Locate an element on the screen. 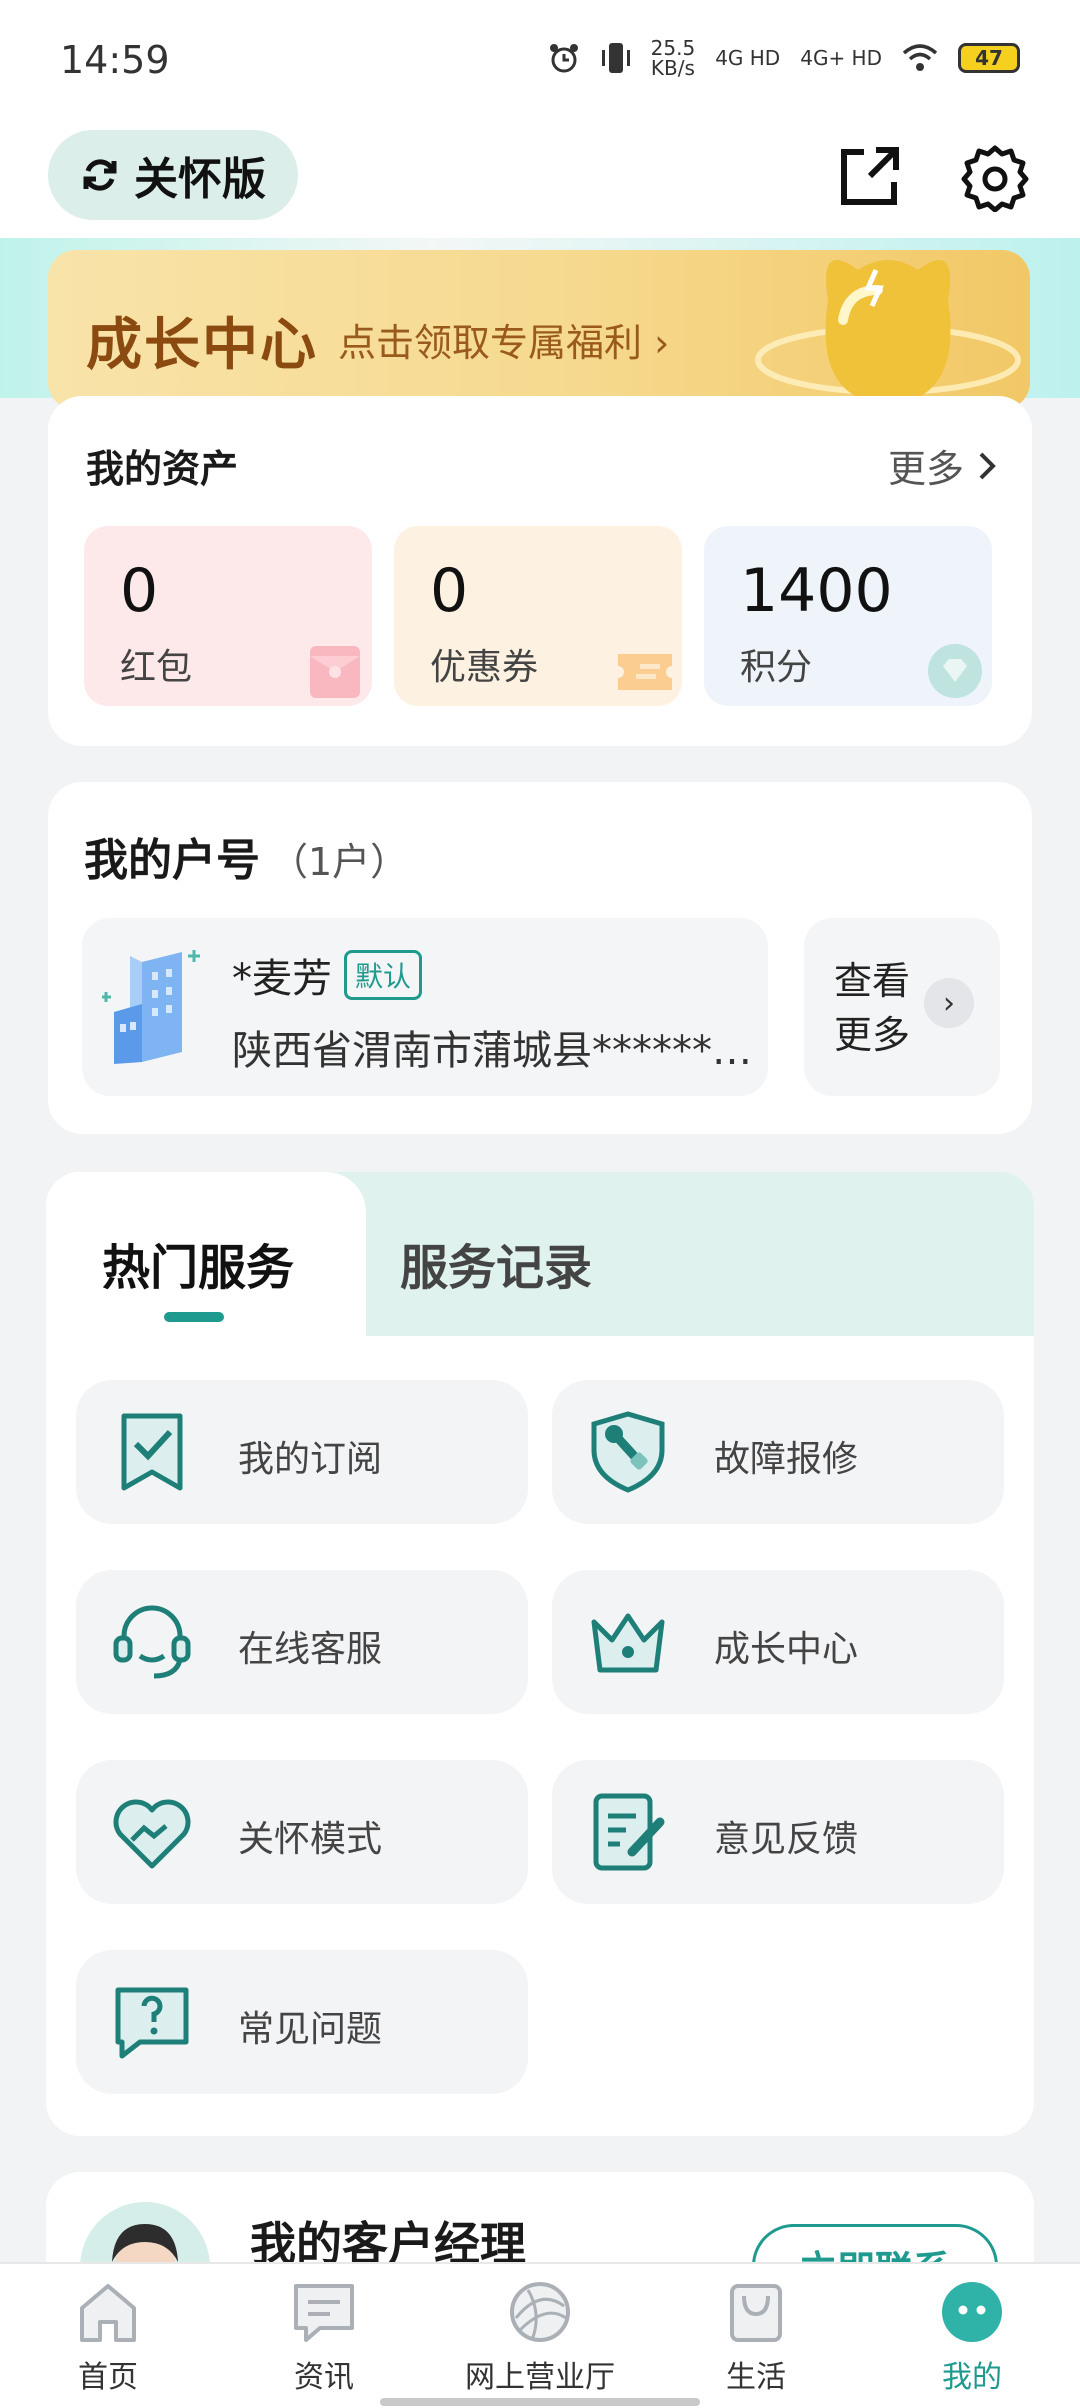 The height and width of the screenshot is (2408, 1080). points-diamond-icon is located at coordinates (955, 671).